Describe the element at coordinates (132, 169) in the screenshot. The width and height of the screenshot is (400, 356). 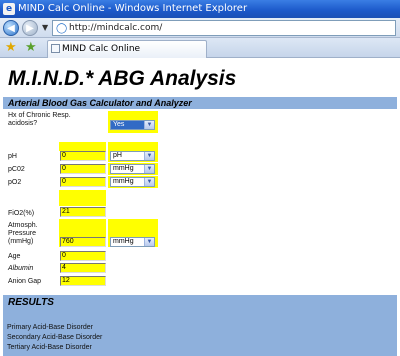
I see `pco2-unit-select: mmHg ▼` at that location.